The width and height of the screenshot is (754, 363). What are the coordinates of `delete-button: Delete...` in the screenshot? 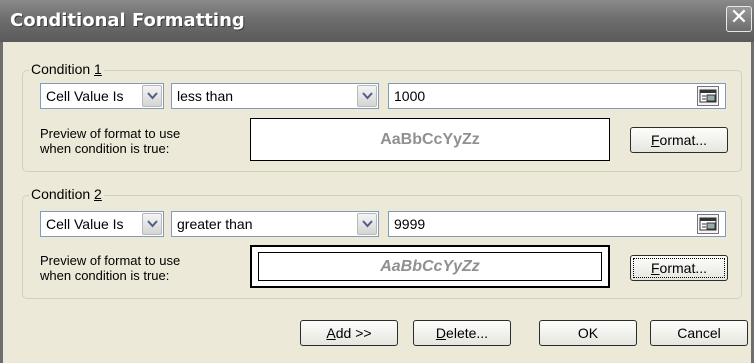 It's located at (462, 333).